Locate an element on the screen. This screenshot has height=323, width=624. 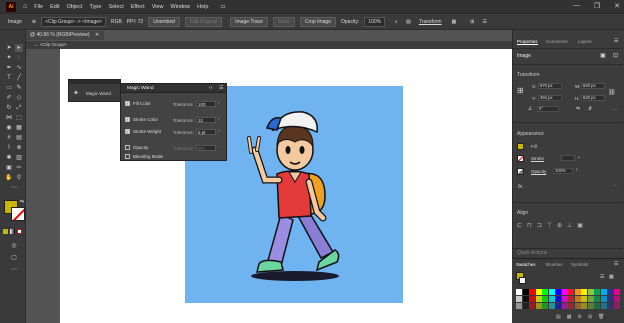
opacity-label: Opacity is located at coordinates (538, 171).